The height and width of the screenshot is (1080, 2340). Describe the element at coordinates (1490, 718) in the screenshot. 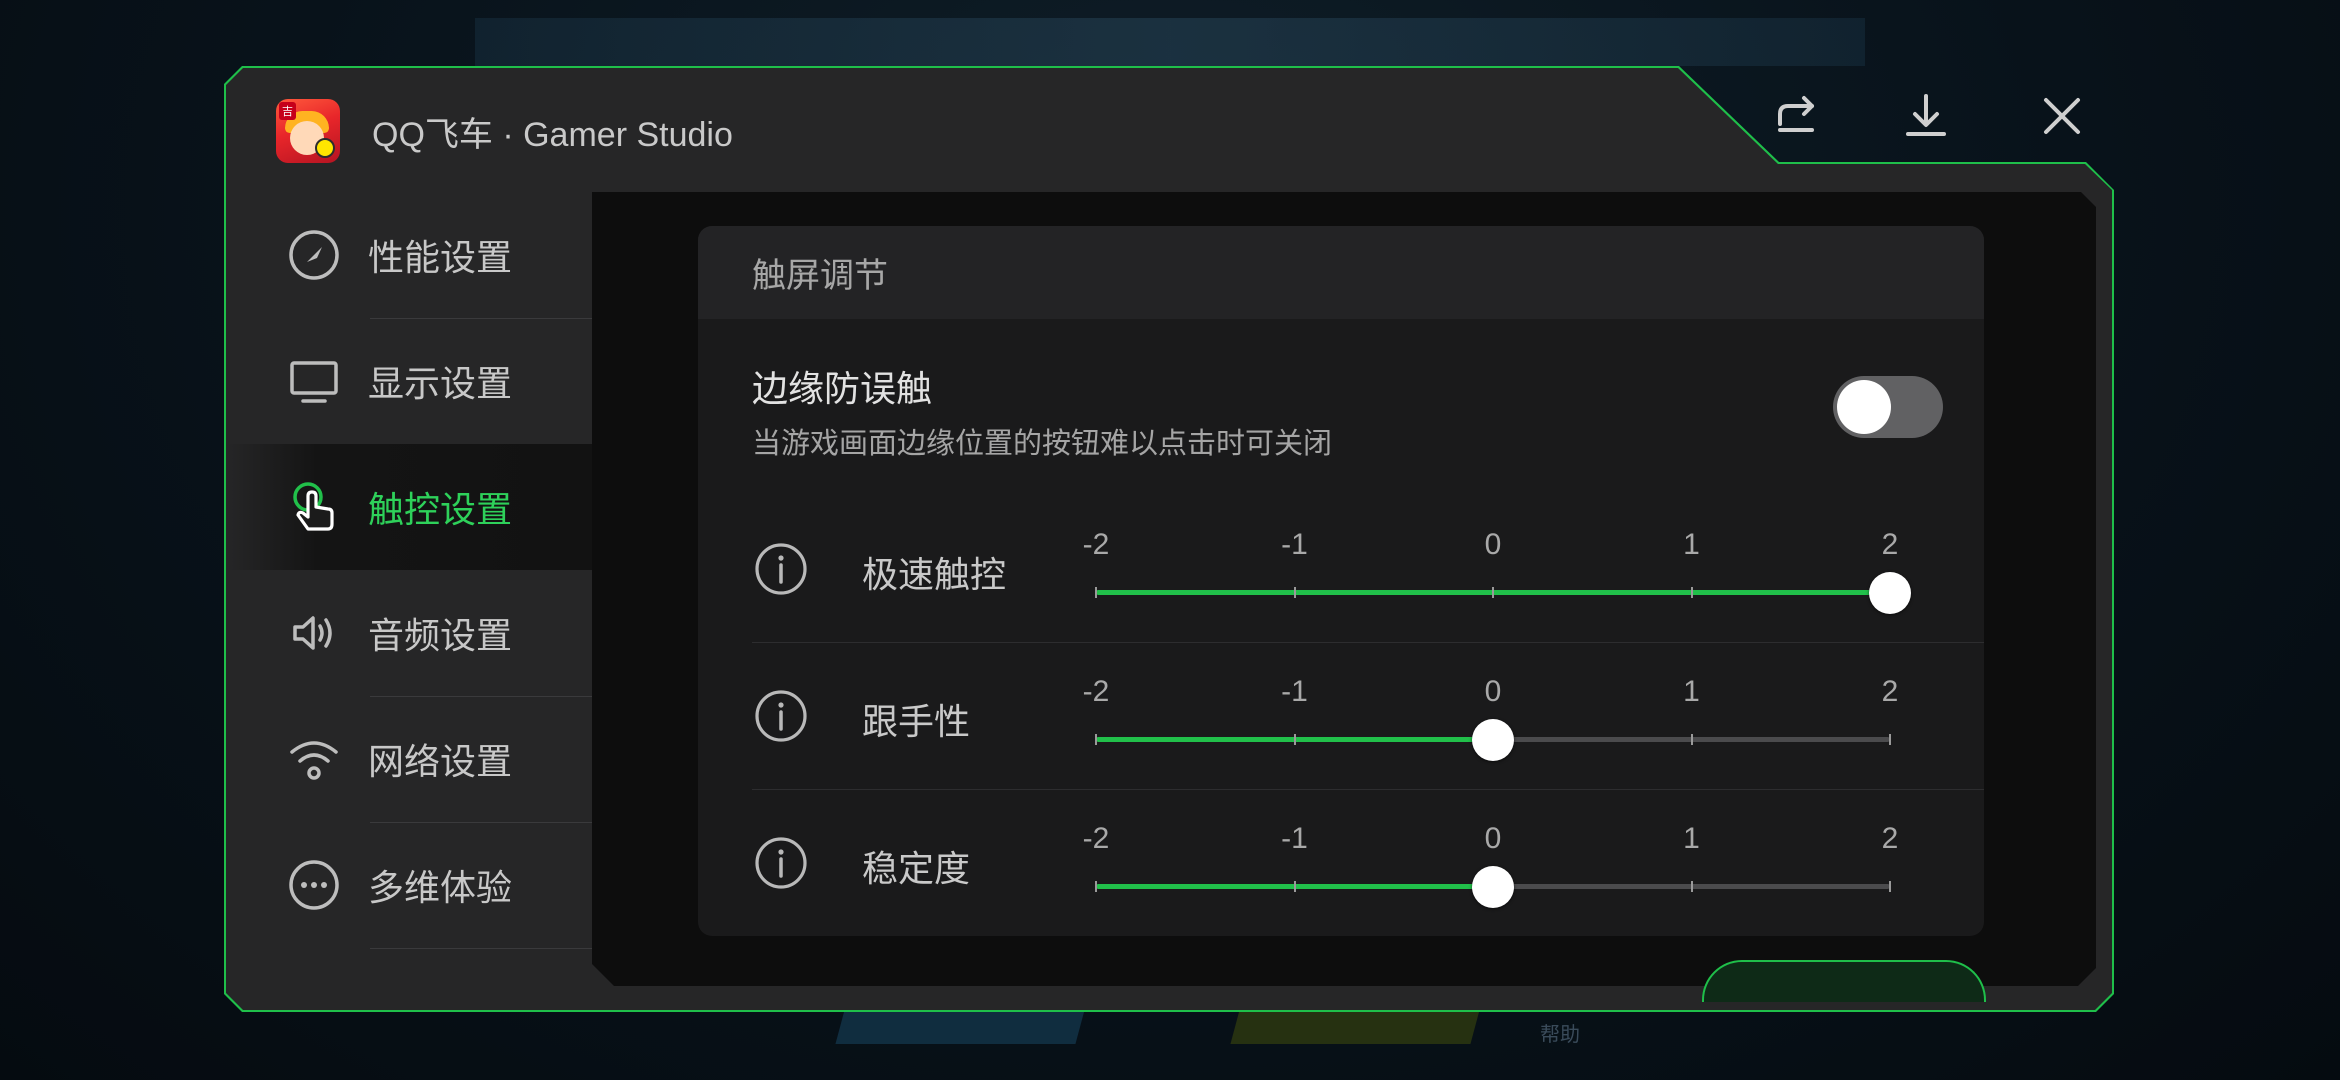

I see `follow-hand-slider: -2 -1 0 1 2` at that location.